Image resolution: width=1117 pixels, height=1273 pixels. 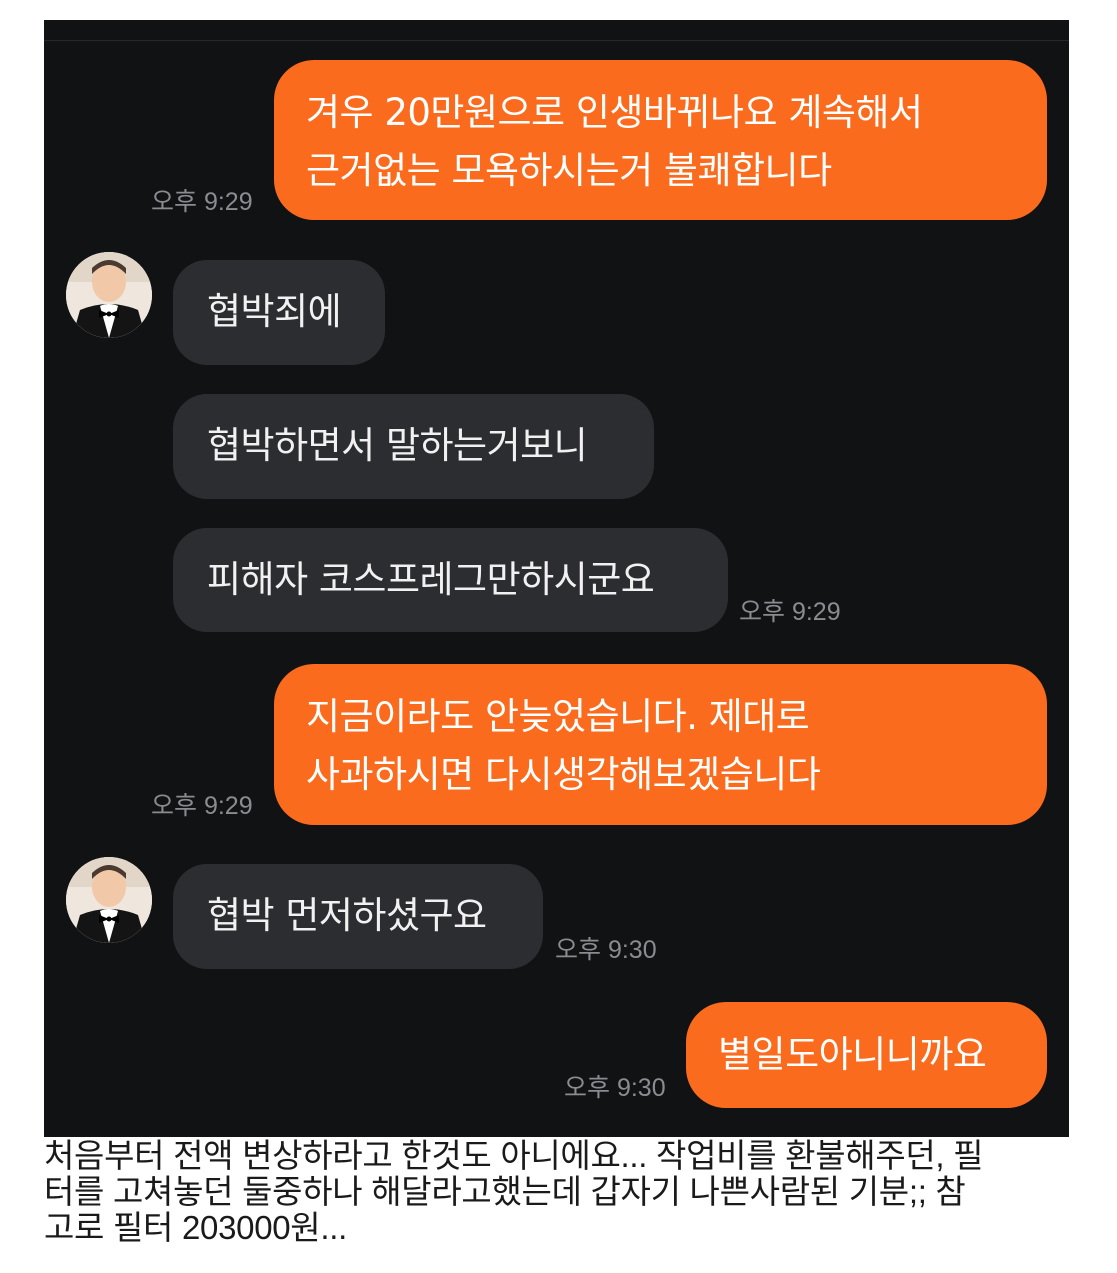 I want to click on message-line: 겨우 20만원으로 인생바뀌나요 계속해서, so click(x=614, y=112).